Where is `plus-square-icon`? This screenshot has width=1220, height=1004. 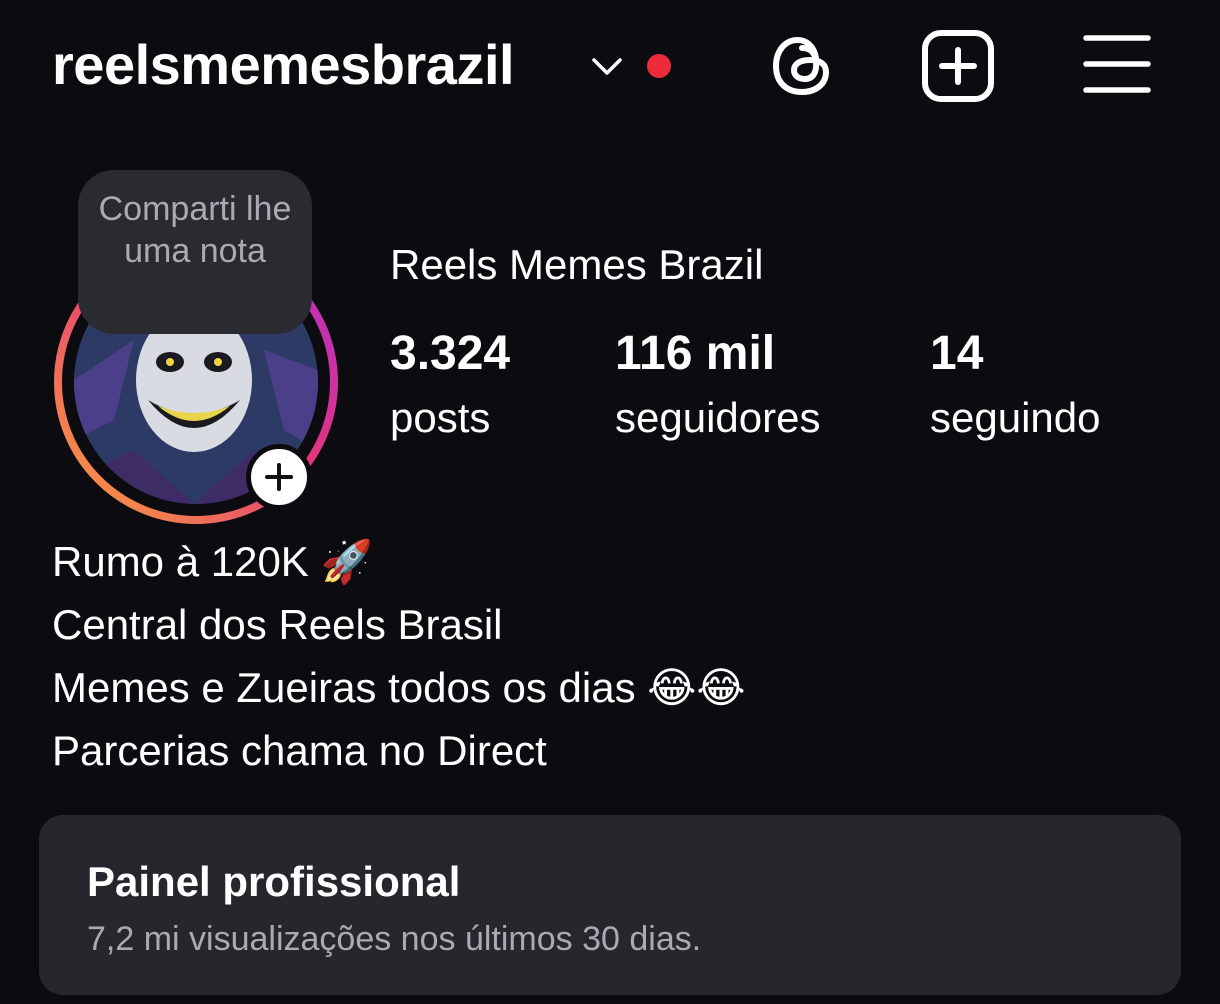 plus-square-icon is located at coordinates (958, 66).